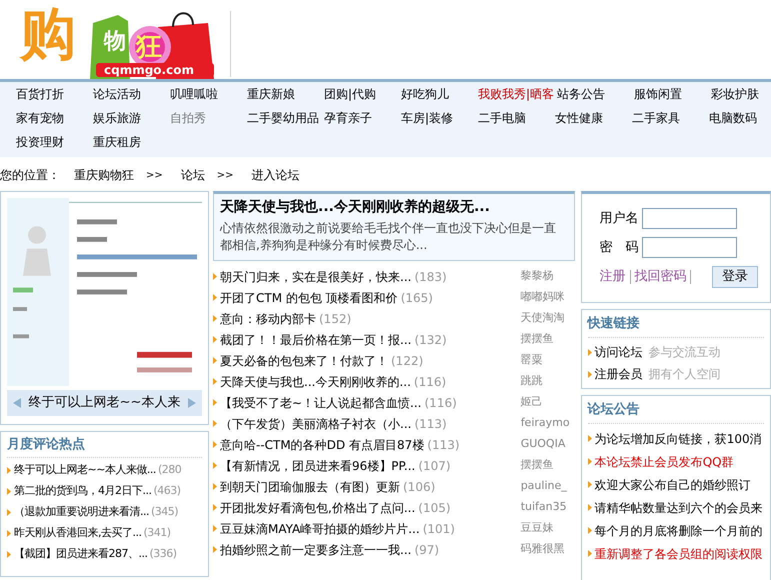 This screenshot has height=580, width=771. What do you see at coordinates (689, 218) in the screenshot?
I see `username-field` at bounding box center [689, 218].